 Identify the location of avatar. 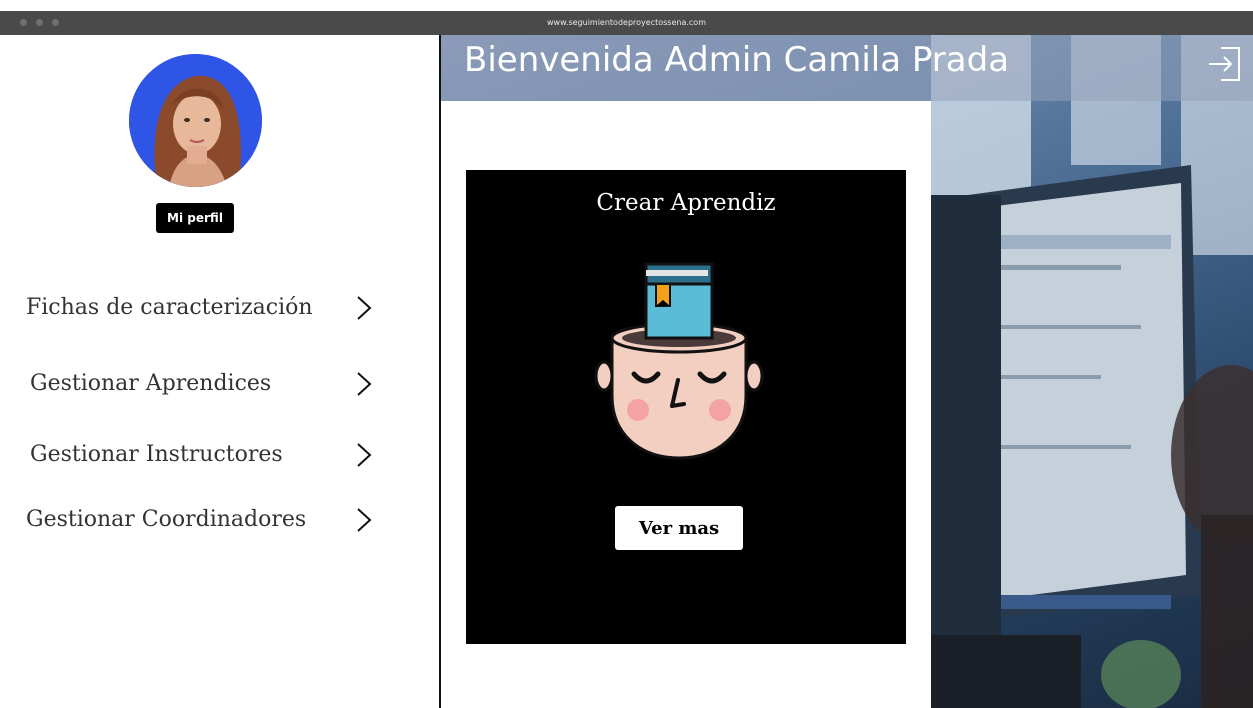
(195, 120).